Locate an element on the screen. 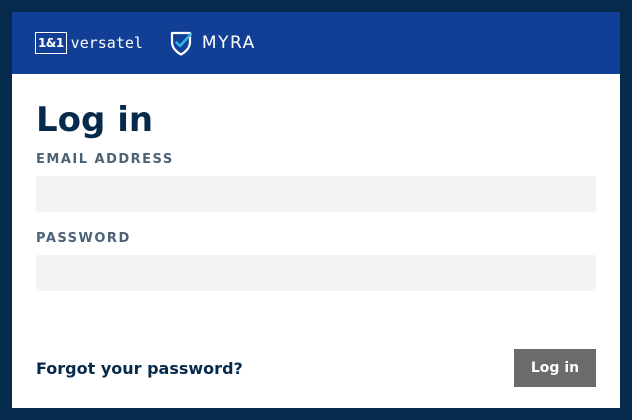 The width and height of the screenshot is (632, 420). email-field is located at coordinates (316, 194).